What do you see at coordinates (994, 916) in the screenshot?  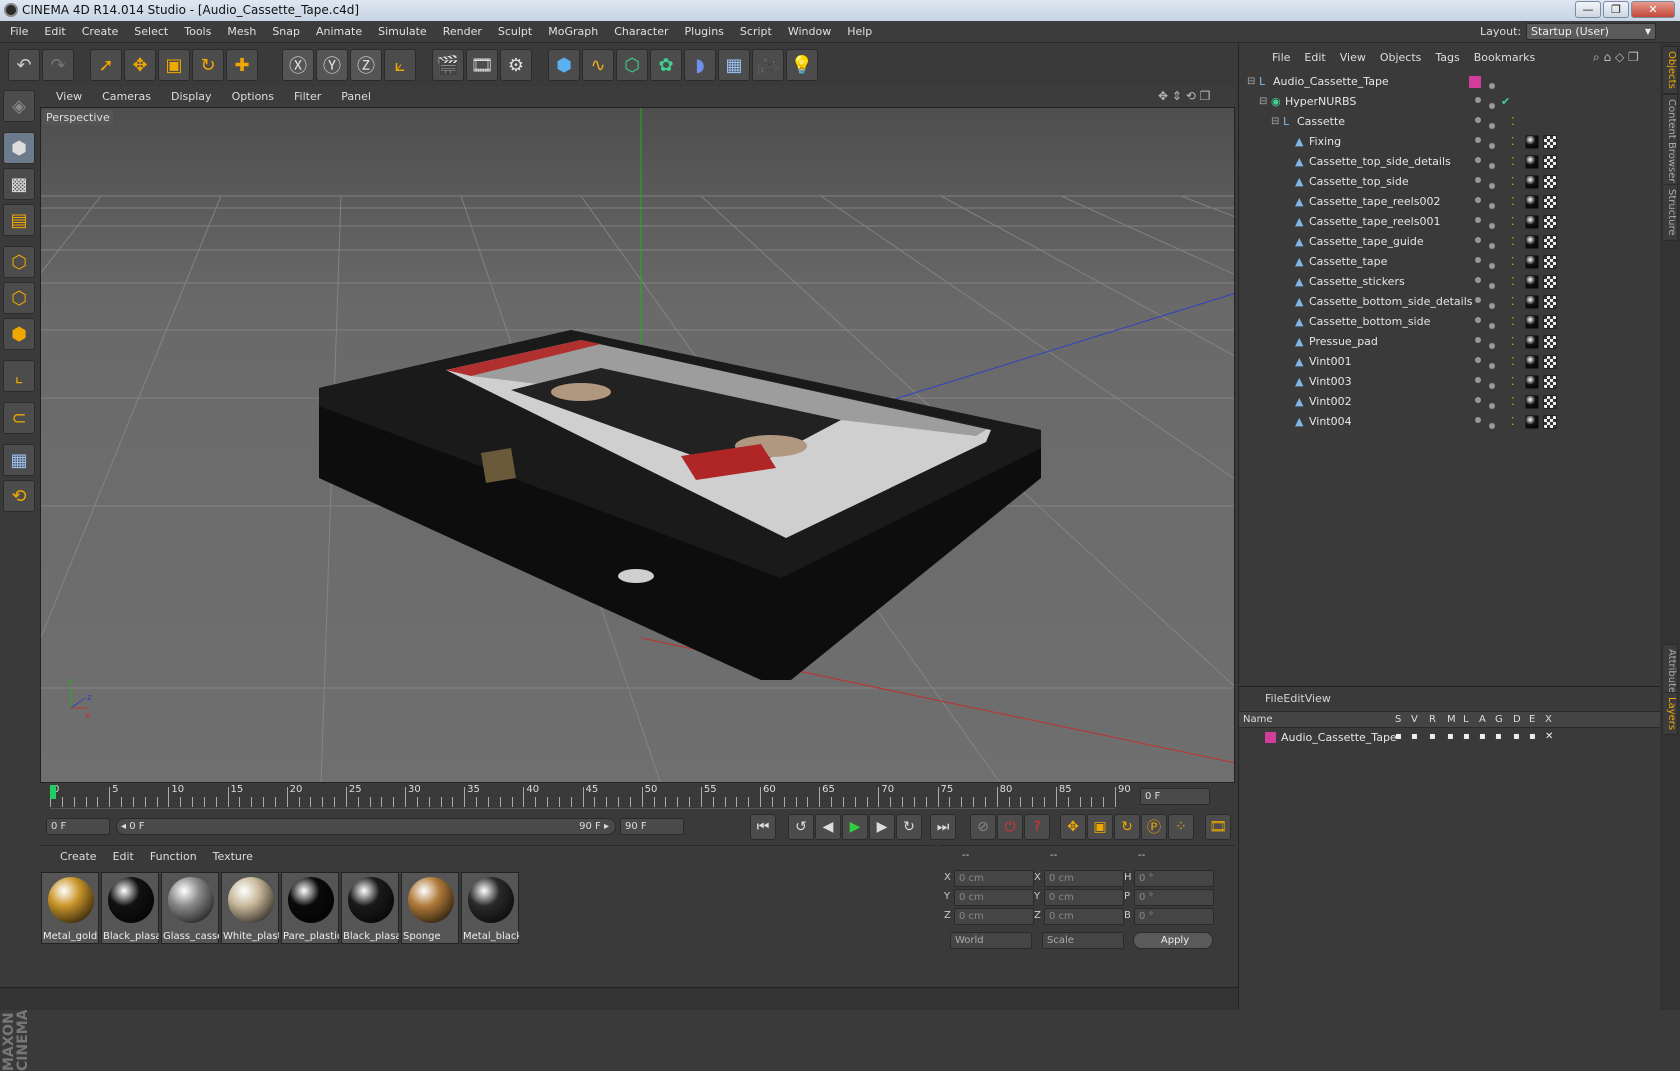 I see `coord-value-field: 0 cm` at bounding box center [994, 916].